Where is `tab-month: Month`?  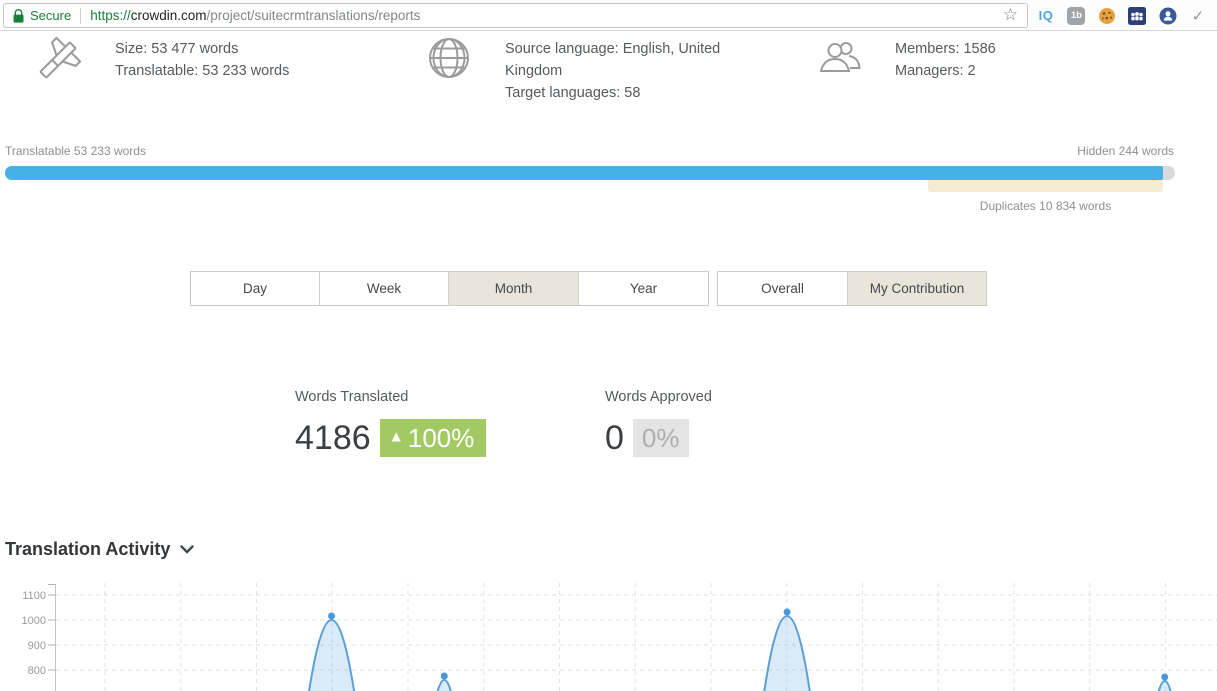 tab-month: Month is located at coordinates (514, 288).